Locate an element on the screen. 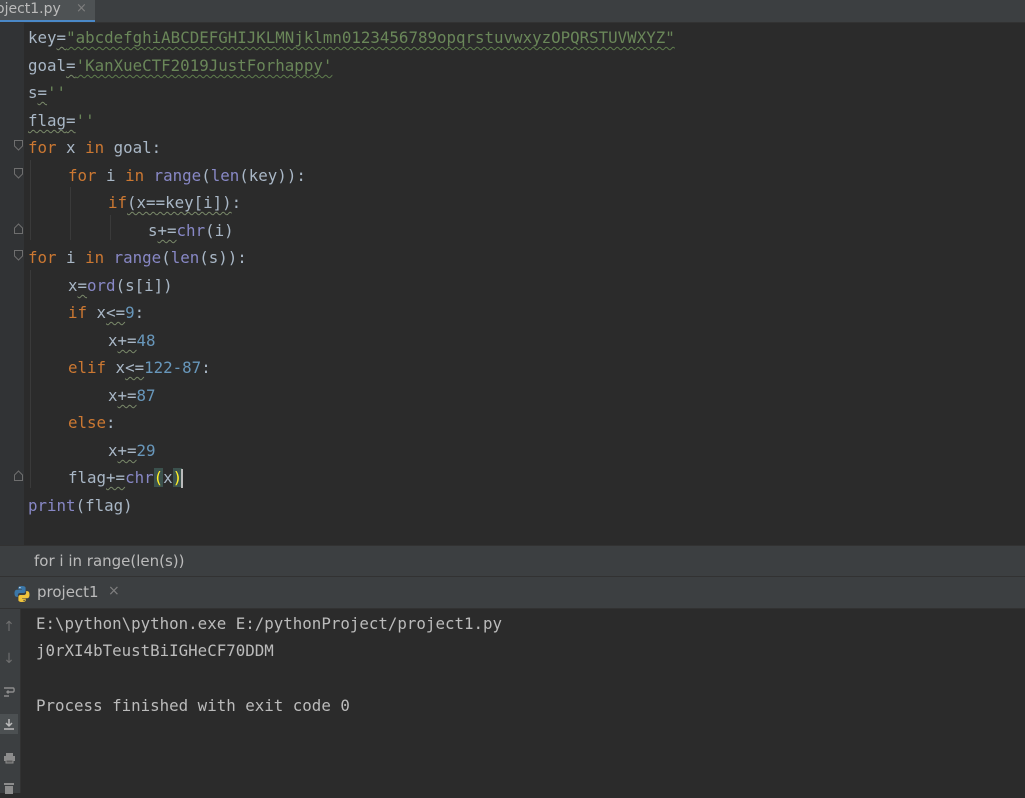  breadcrumb: for i in range(len(s)) is located at coordinates (512, 561).